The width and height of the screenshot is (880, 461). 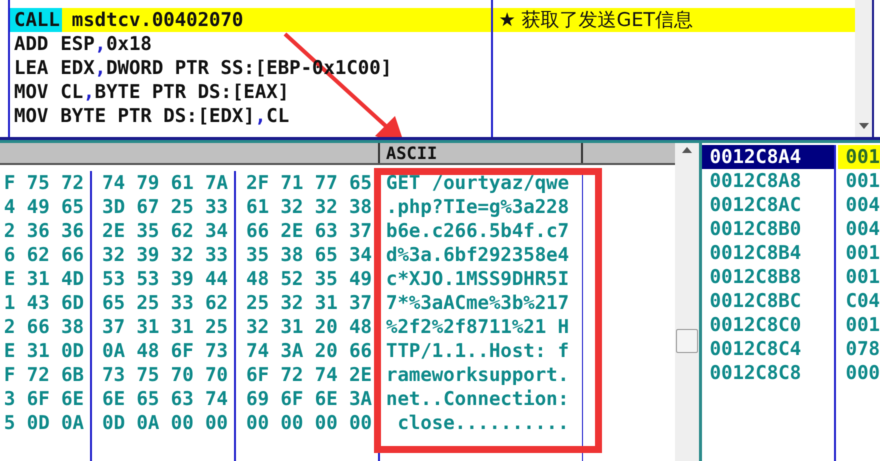 I want to click on ascii-text: 7*%3aACme%3b%217, so click(x=478, y=303).